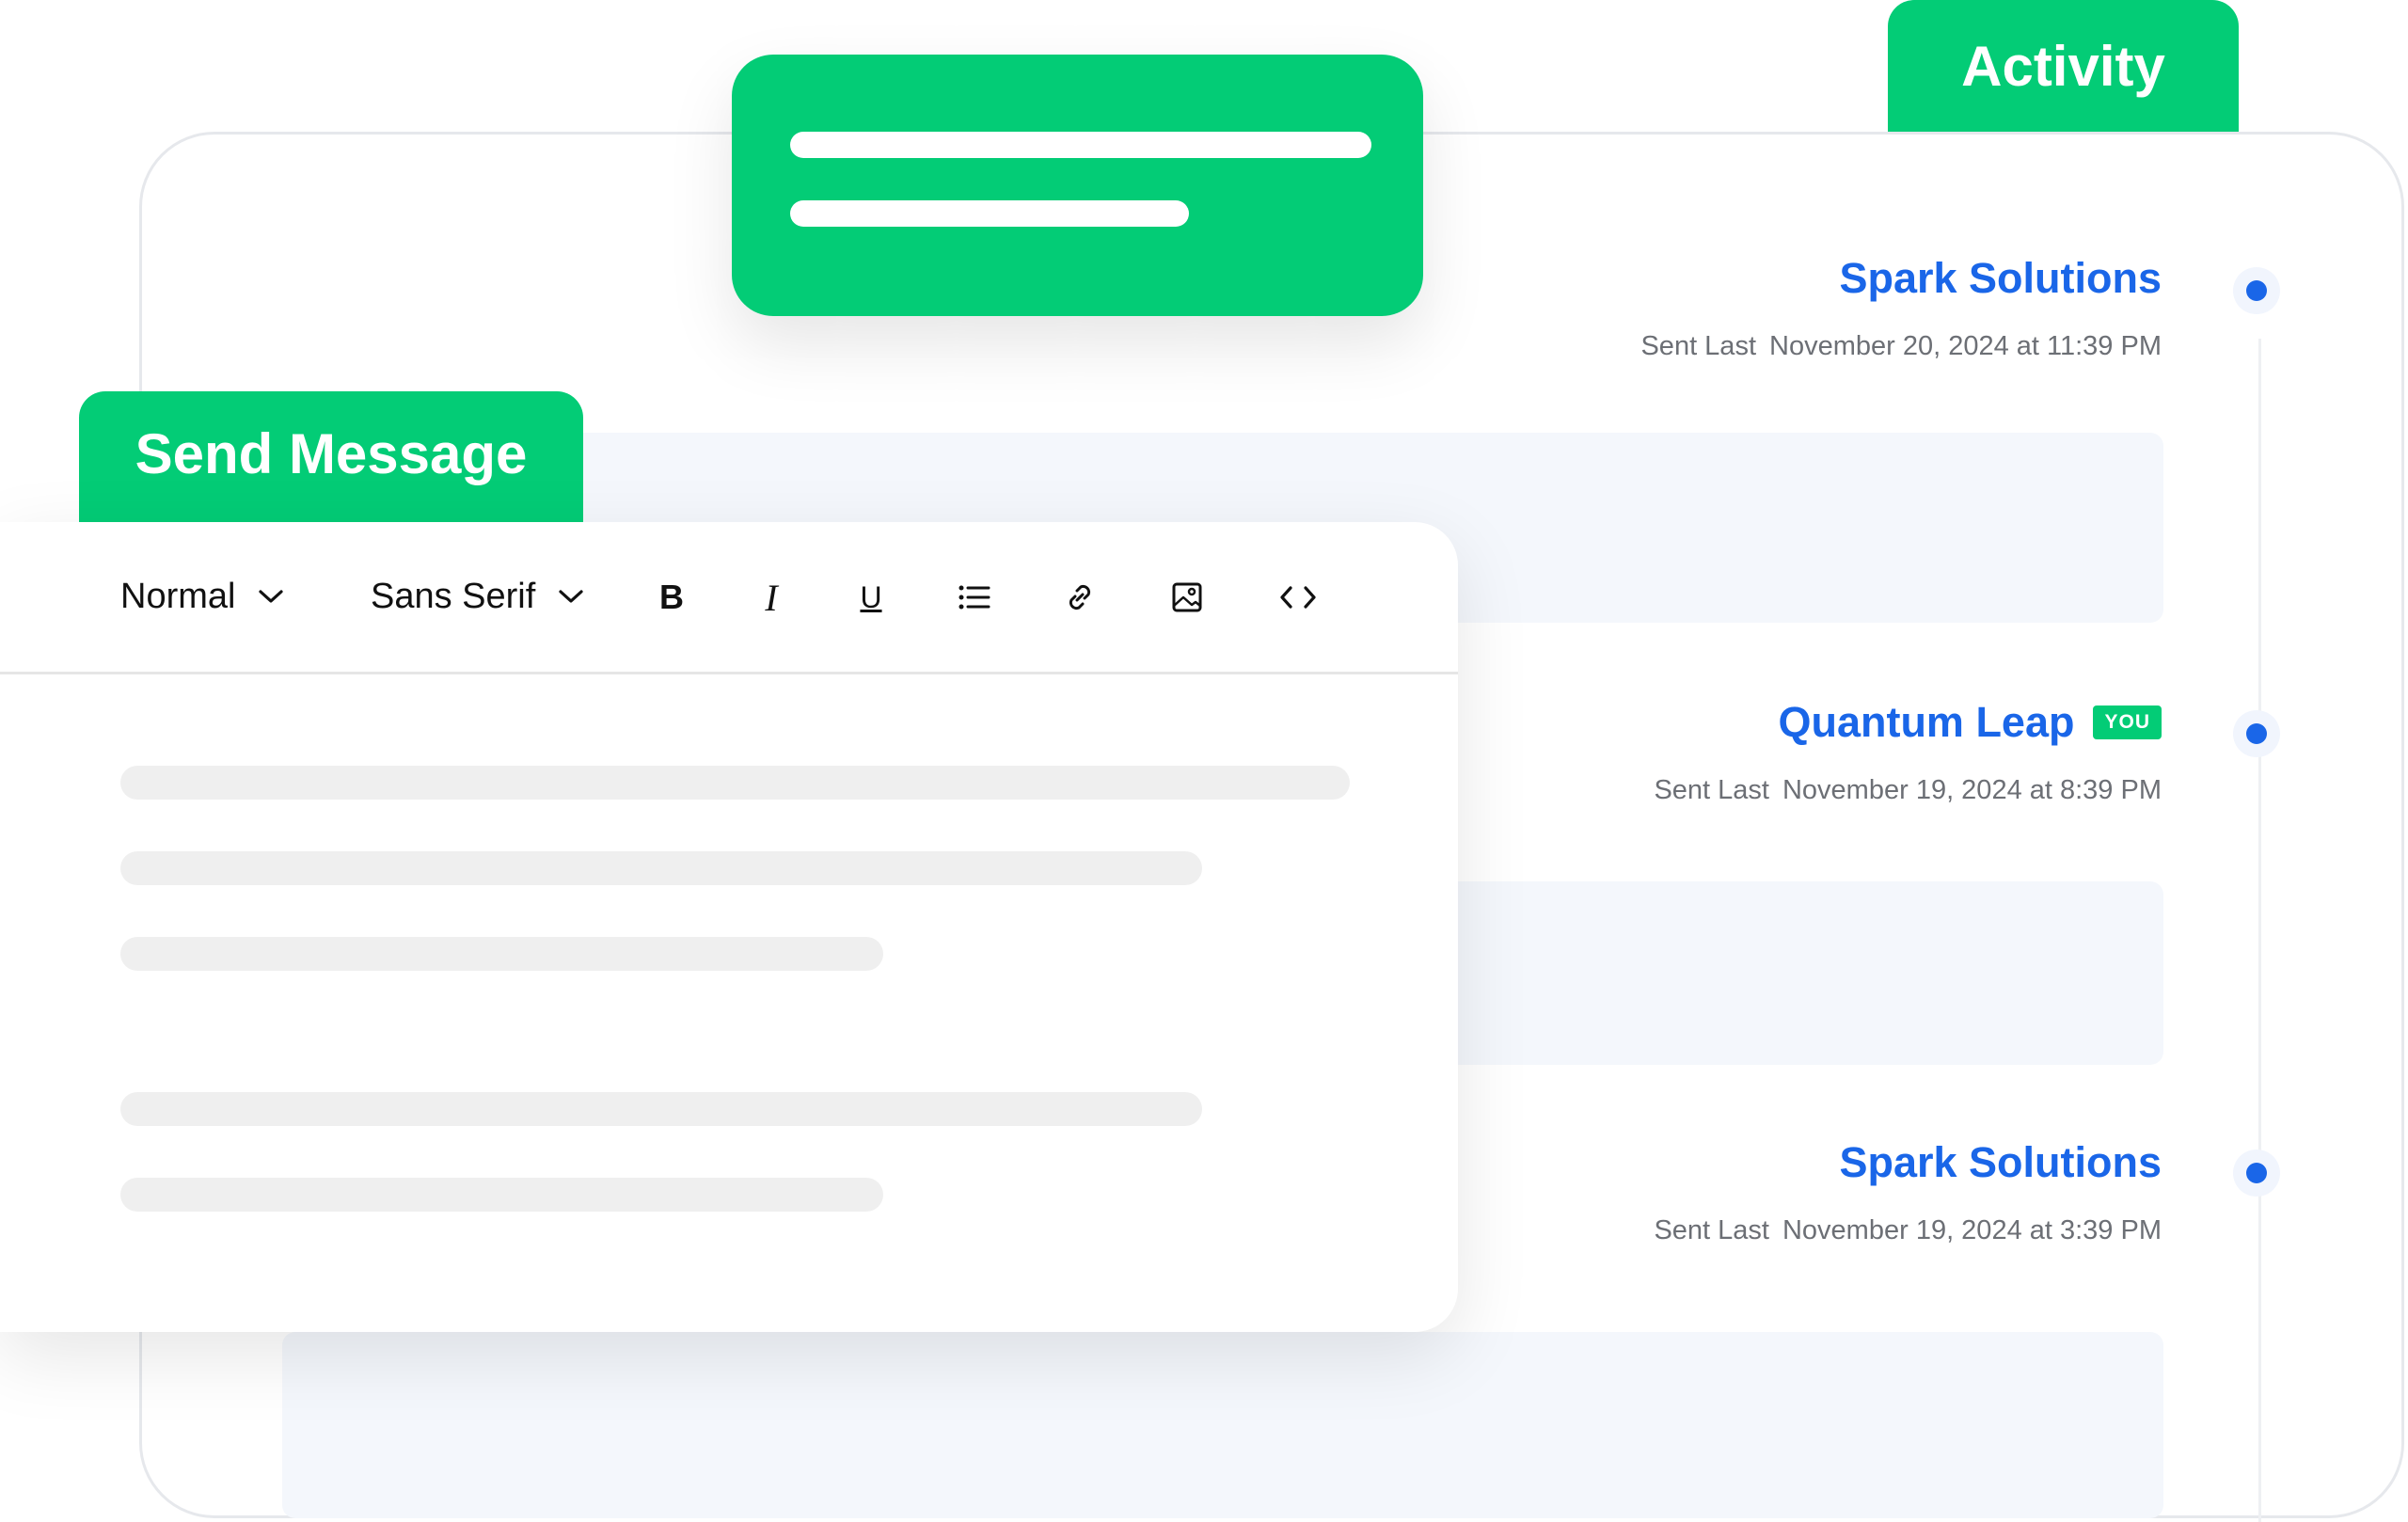 The width and height of the screenshot is (2408, 1522). What do you see at coordinates (1926, 723) in the screenshot?
I see `sender-name: Quantum Leap` at bounding box center [1926, 723].